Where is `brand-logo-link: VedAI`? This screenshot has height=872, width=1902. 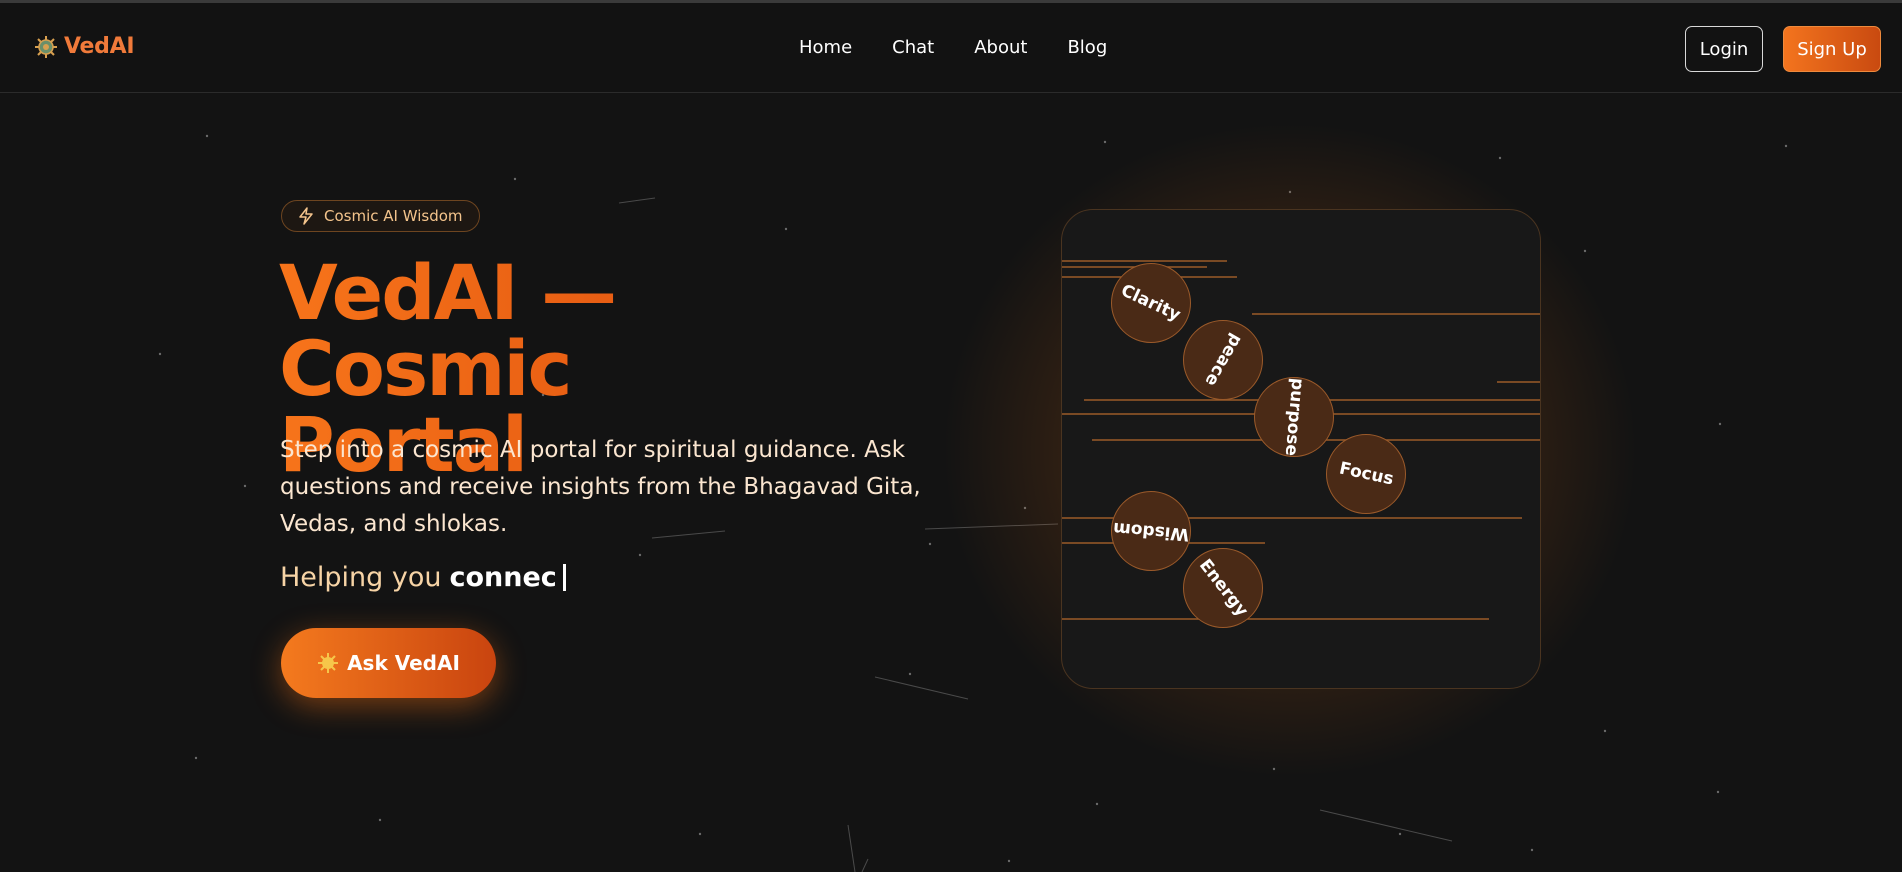 brand-logo-link: VedAI is located at coordinates (84, 46).